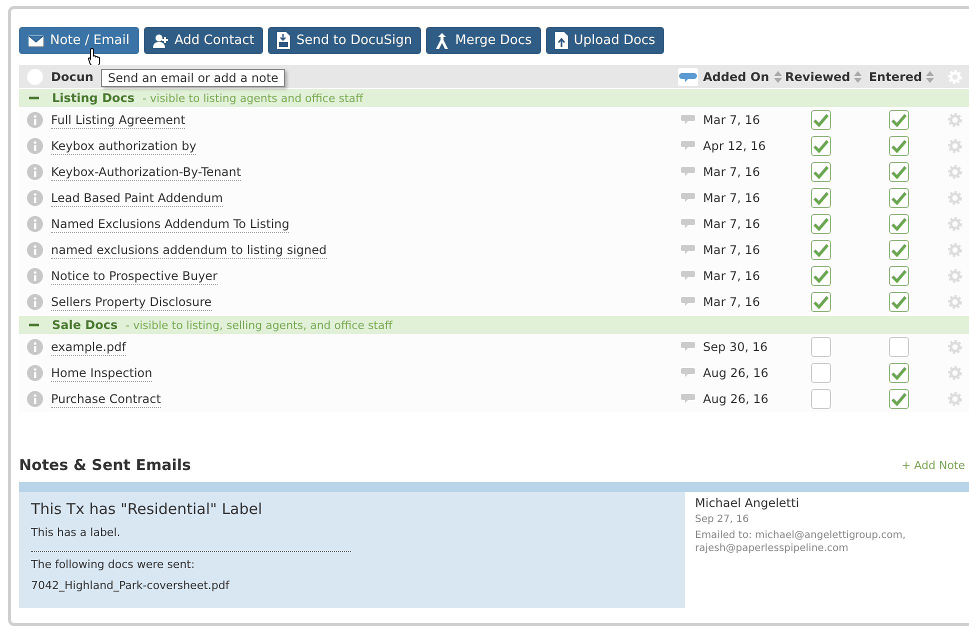 The width and height of the screenshot is (969, 637). I want to click on toolbar-button: Send to DocuSign, so click(345, 40).